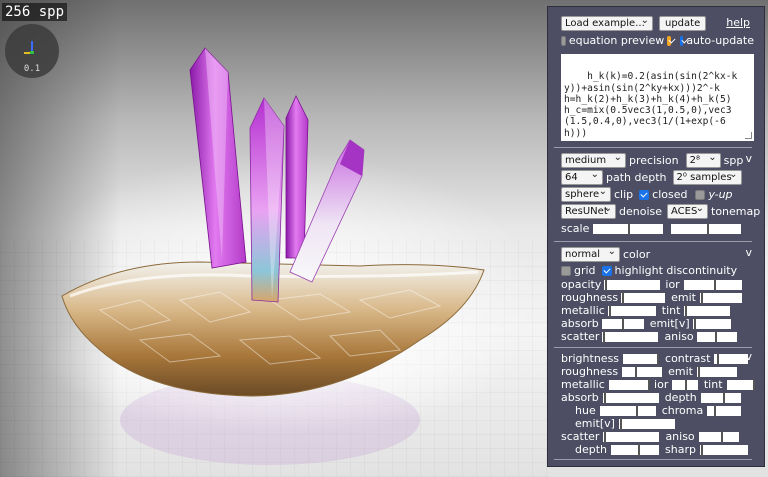 Image resolution: width=768 pixels, height=477 pixels. What do you see at coordinates (724, 410) in the screenshot?
I see `adjust-chroma-slider` at bounding box center [724, 410].